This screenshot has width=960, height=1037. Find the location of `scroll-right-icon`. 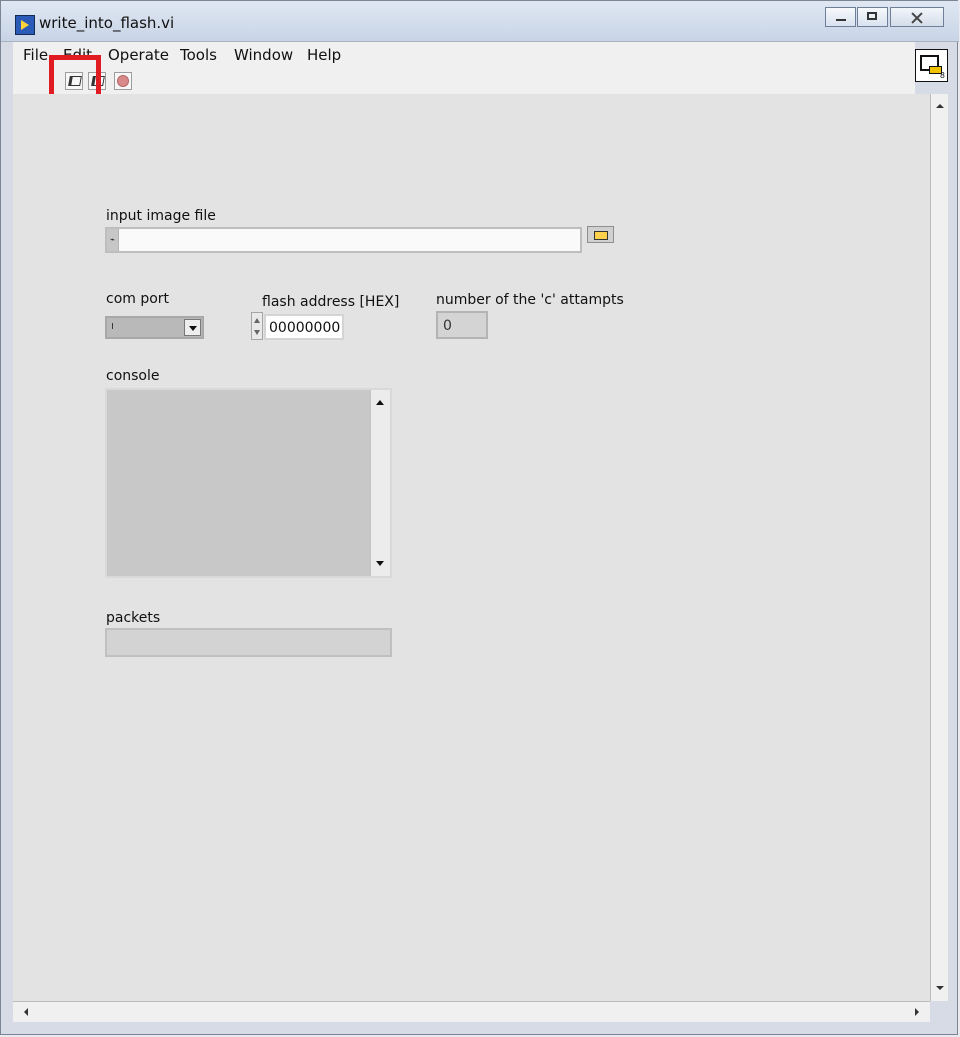

scroll-right-icon is located at coordinates (919, 1012).